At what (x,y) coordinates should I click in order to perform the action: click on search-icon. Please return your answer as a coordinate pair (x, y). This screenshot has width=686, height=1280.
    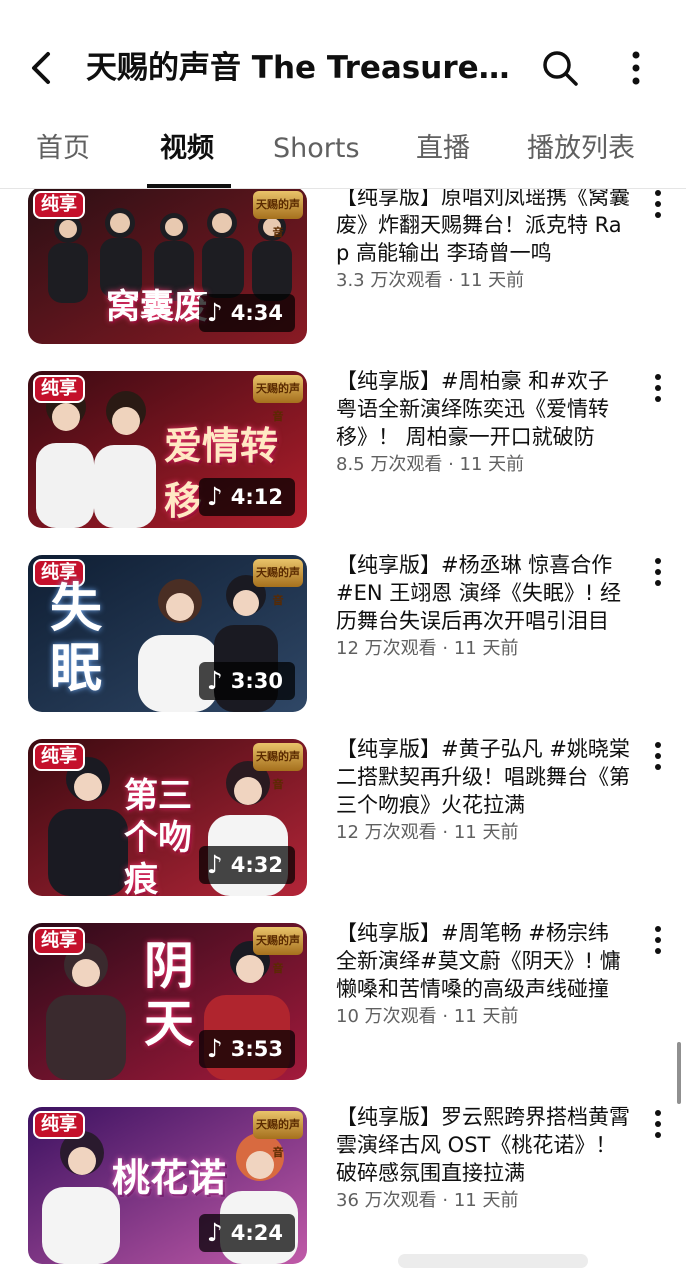
    Looking at the image, I should click on (560, 68).